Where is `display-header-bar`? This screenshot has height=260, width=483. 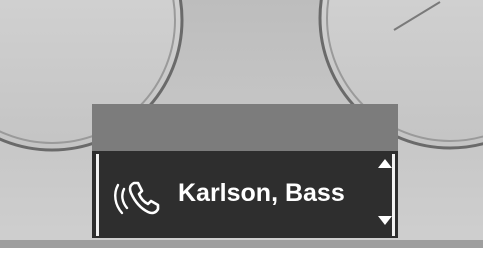 display-header-bar is located at coordinates (245, 127).